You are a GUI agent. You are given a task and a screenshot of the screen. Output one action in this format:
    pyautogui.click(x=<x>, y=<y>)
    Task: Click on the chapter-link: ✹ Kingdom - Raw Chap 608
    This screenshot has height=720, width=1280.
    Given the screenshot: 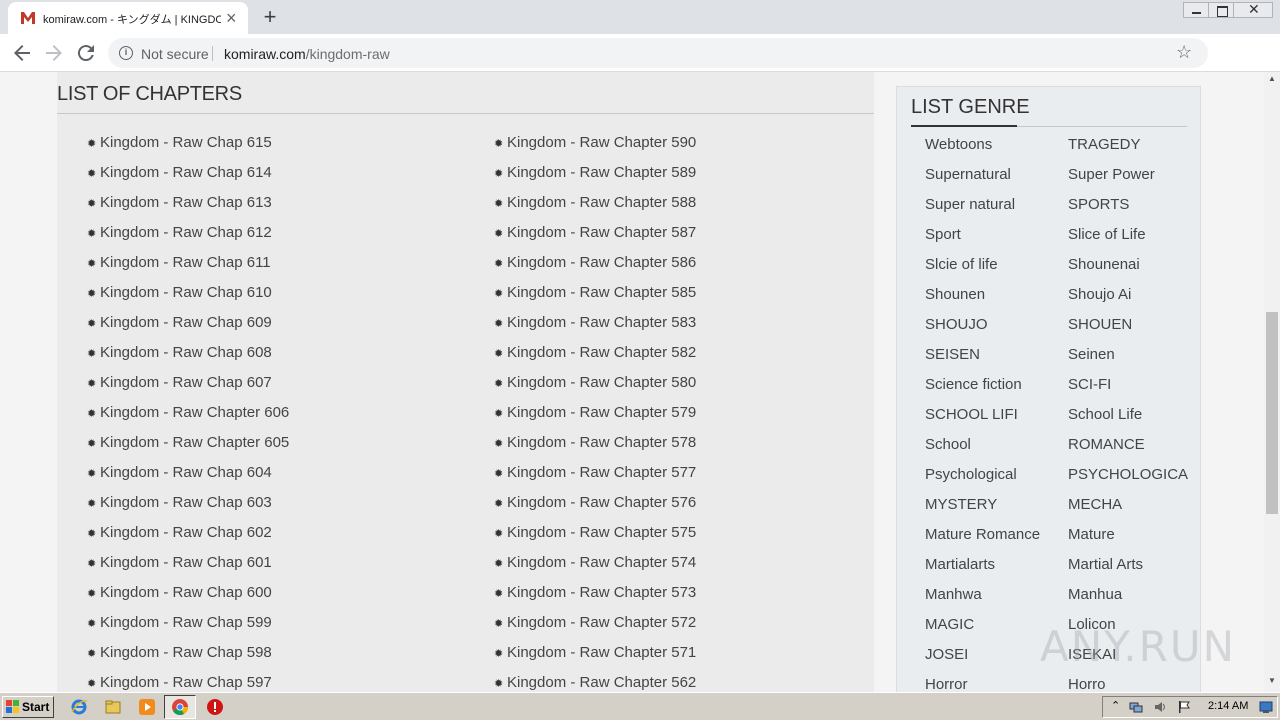 What is the action you would take?
    pyautogui.click(x=188, y=353)
    